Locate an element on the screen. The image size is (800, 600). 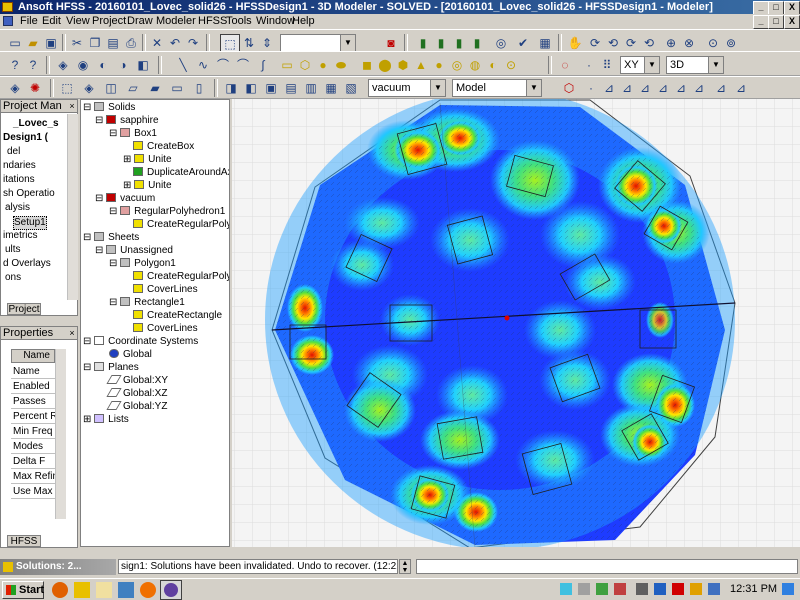
tree-item-solids: ⊟ Solids is located at coordinates (109, 108).